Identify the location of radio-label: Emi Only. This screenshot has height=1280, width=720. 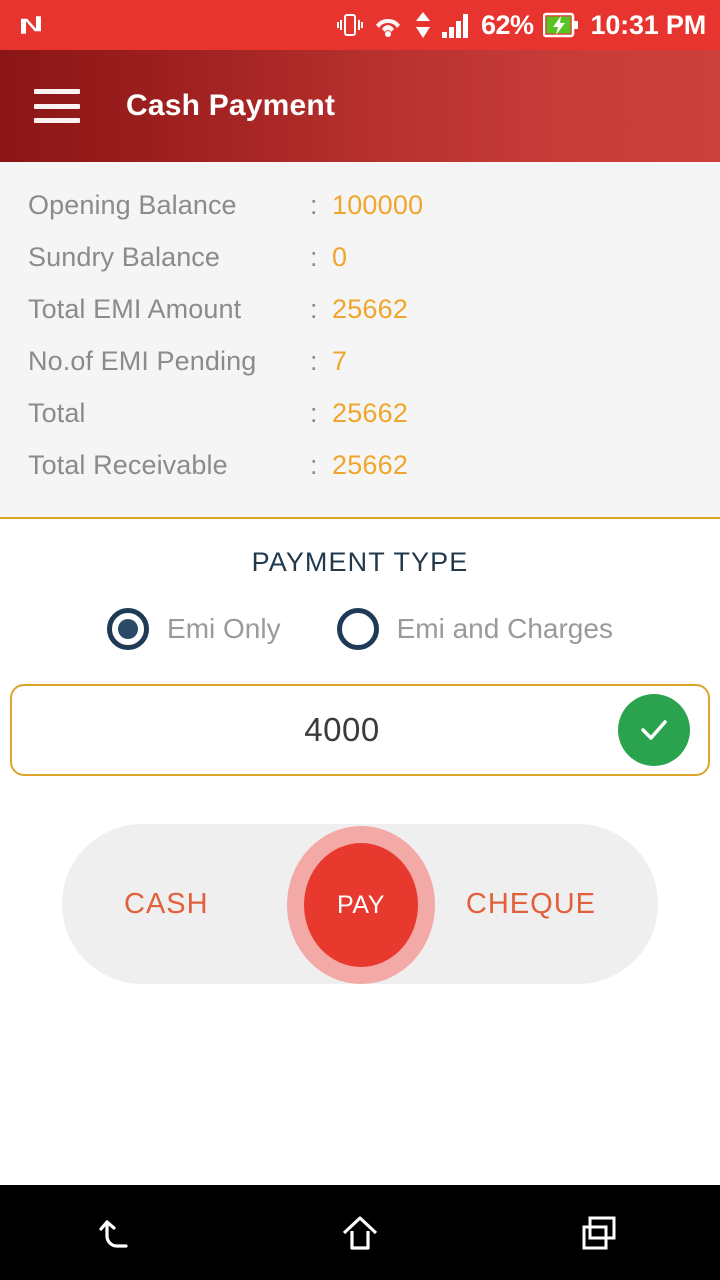
(224, 628).